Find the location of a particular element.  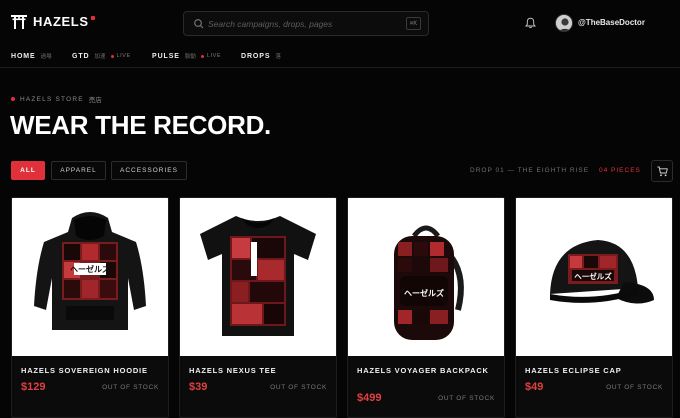

cap-image: ヘーゼルズ is located at coordinates (594, 277).